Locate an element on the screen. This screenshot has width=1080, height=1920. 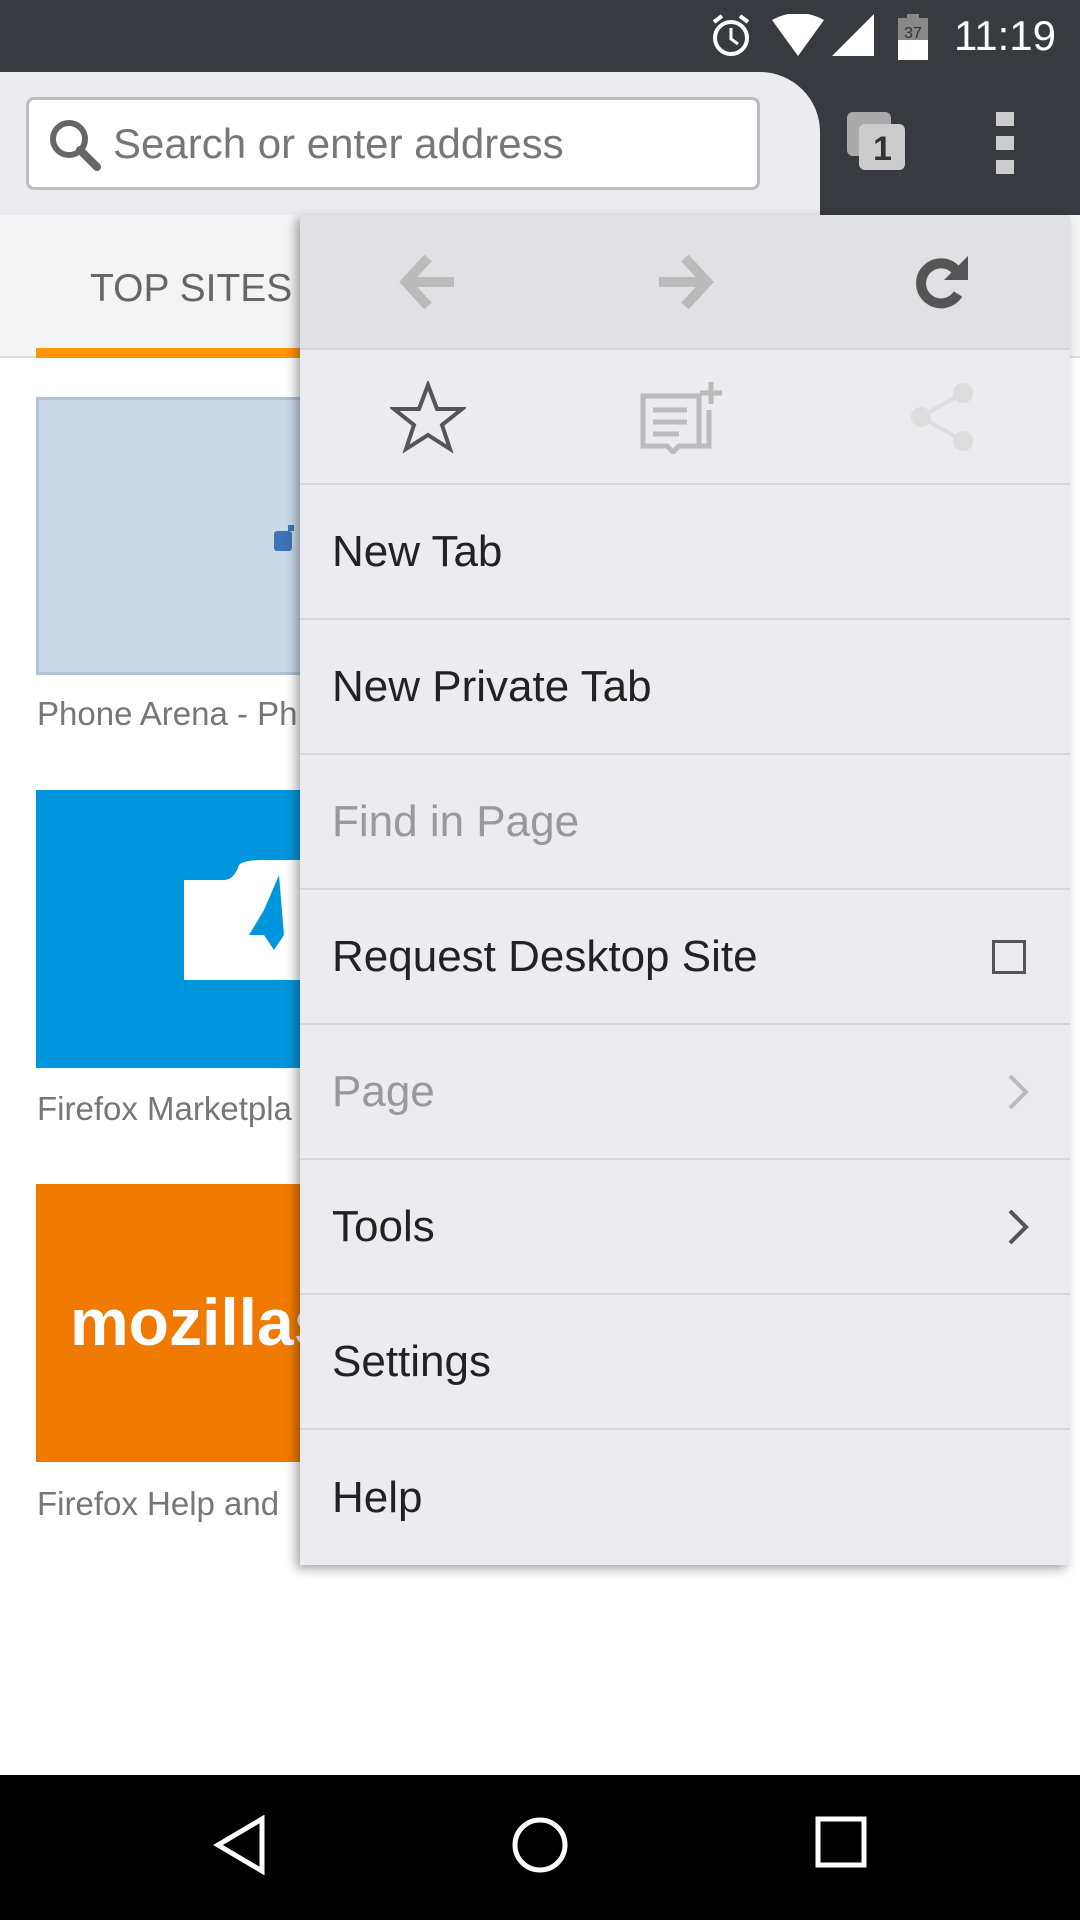
forward-button is located at coordinates (685, 281).